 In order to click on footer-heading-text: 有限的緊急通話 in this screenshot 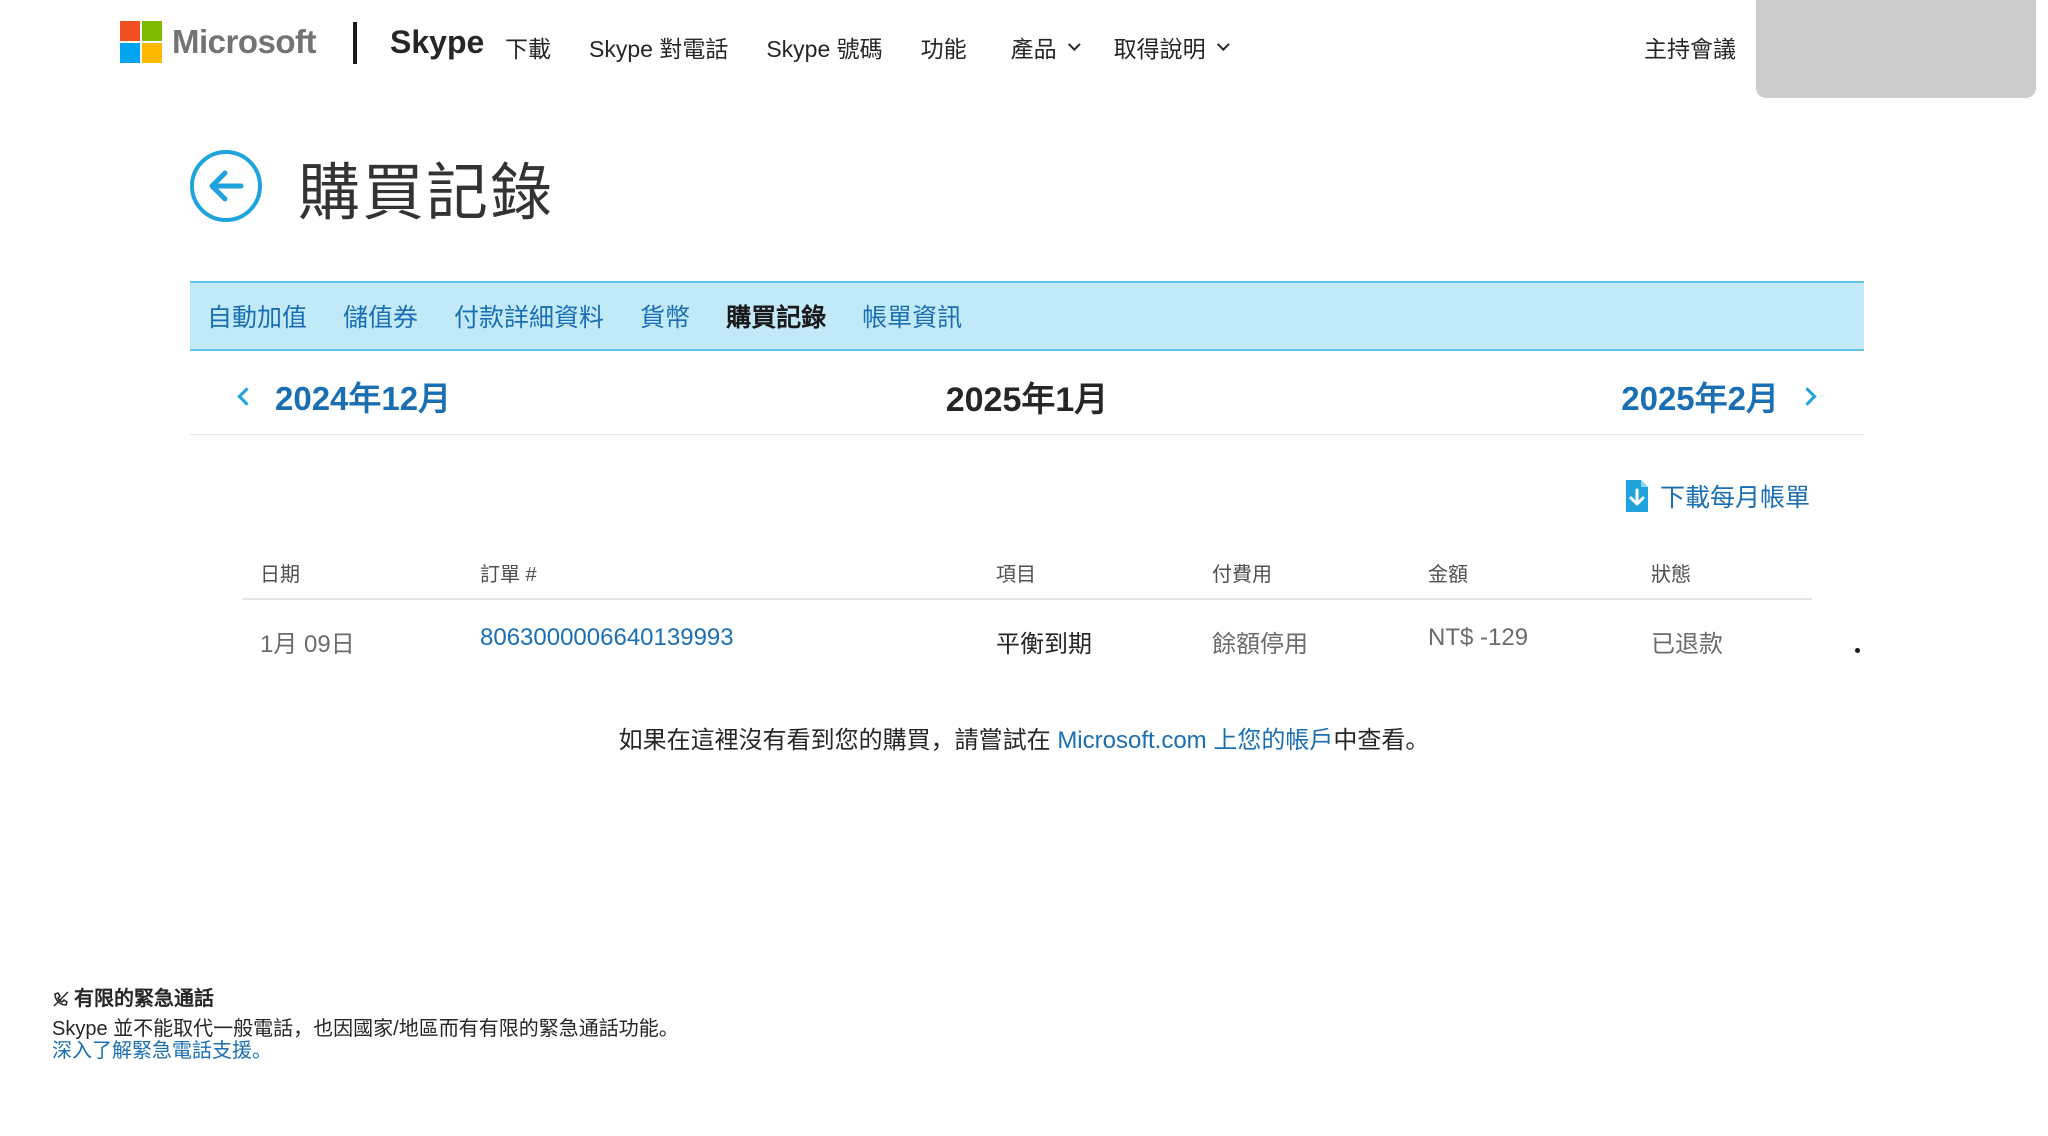, I will do `click(144, 999)`.